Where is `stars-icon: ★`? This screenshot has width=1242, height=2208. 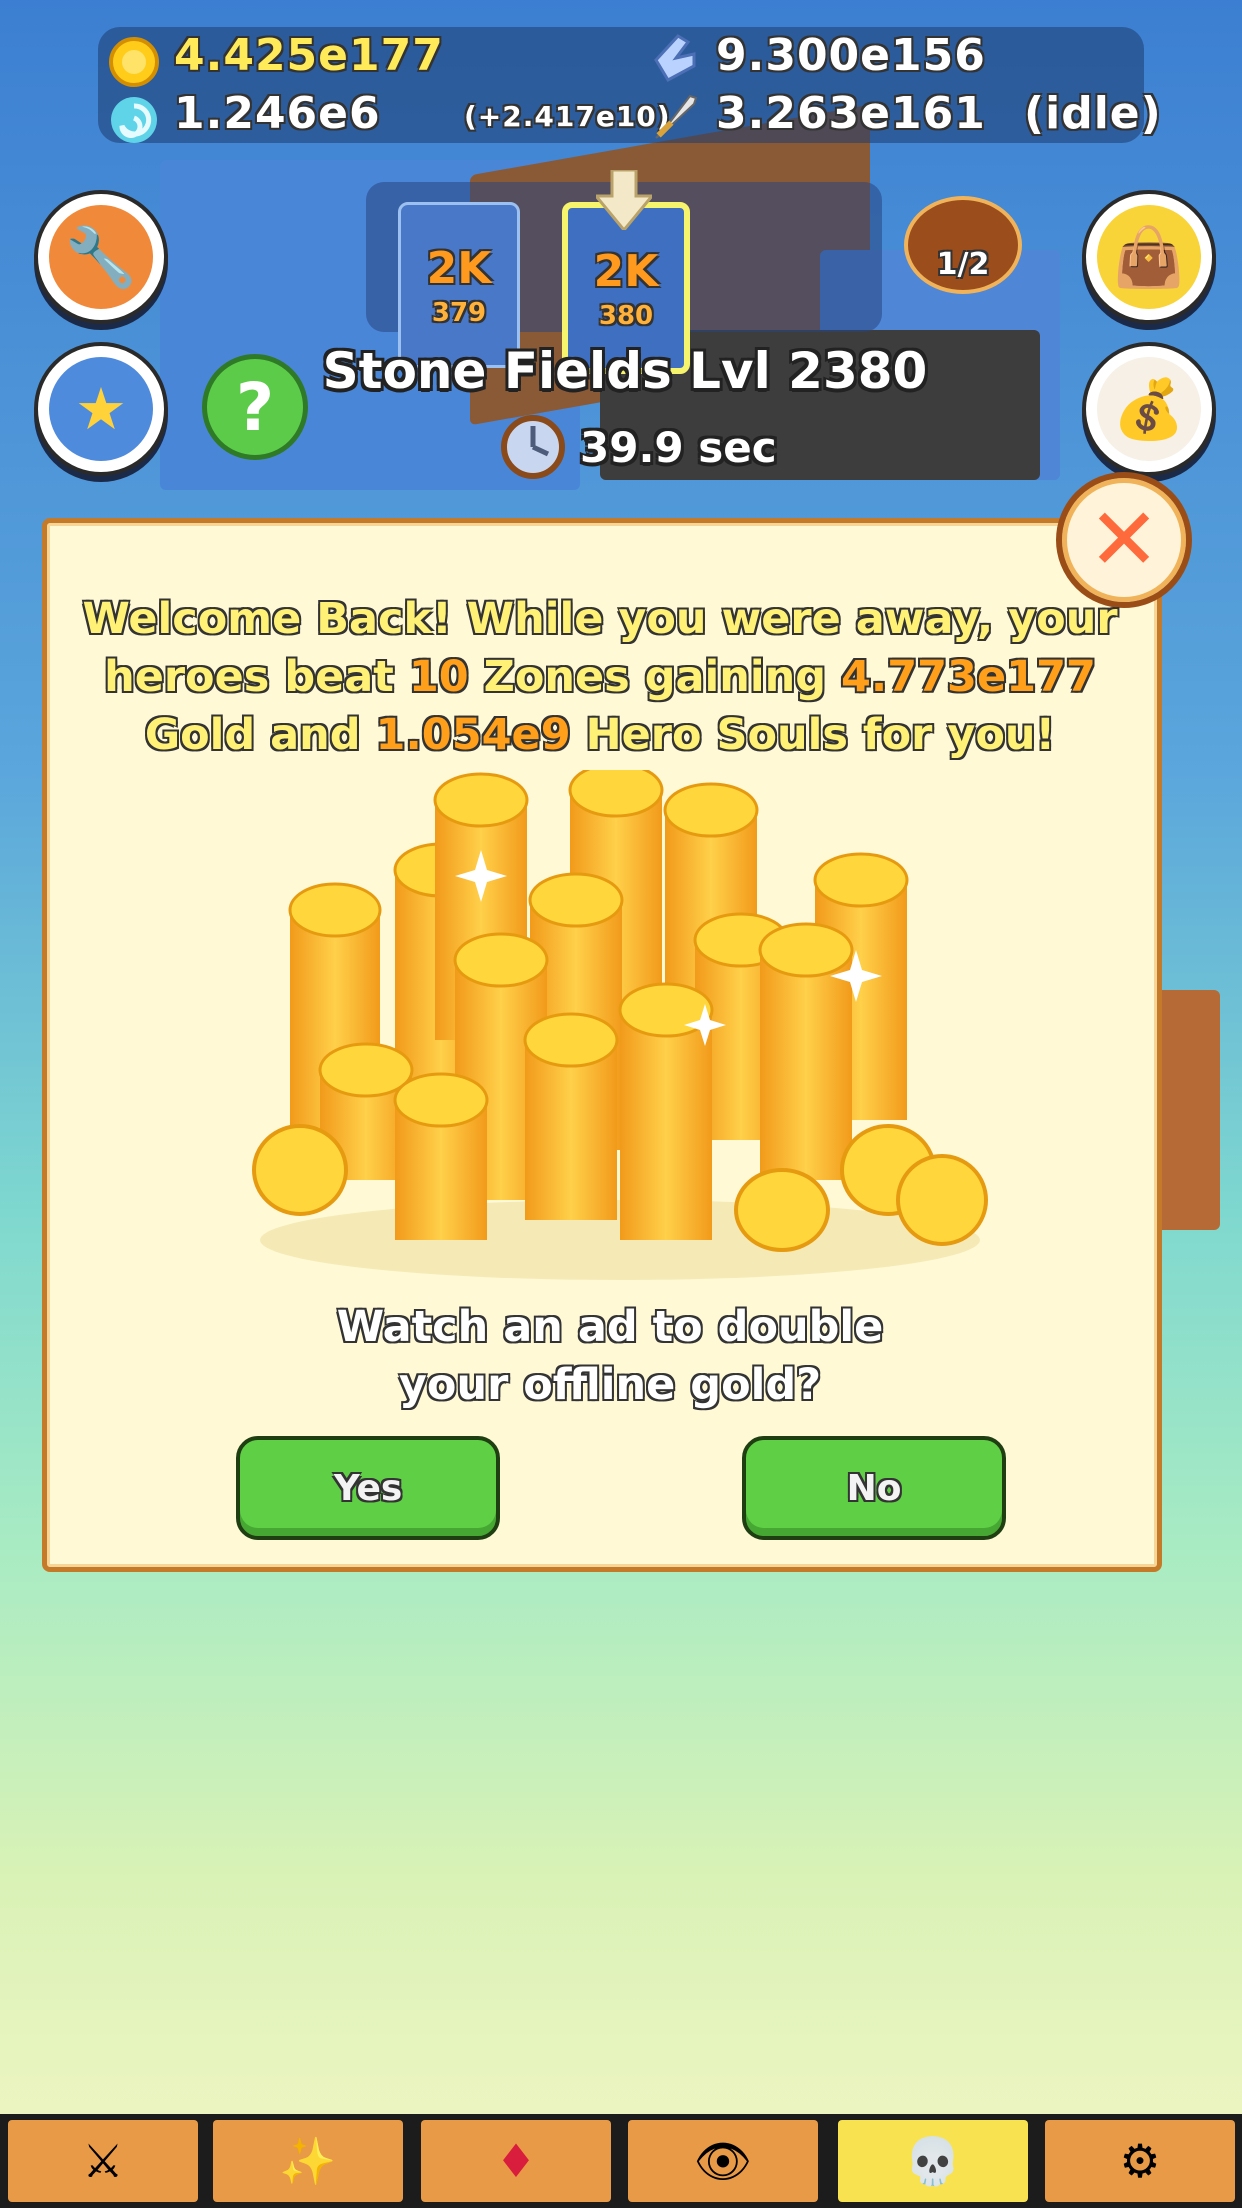
stars-icon: ★ is located at coordinates (101, 409).